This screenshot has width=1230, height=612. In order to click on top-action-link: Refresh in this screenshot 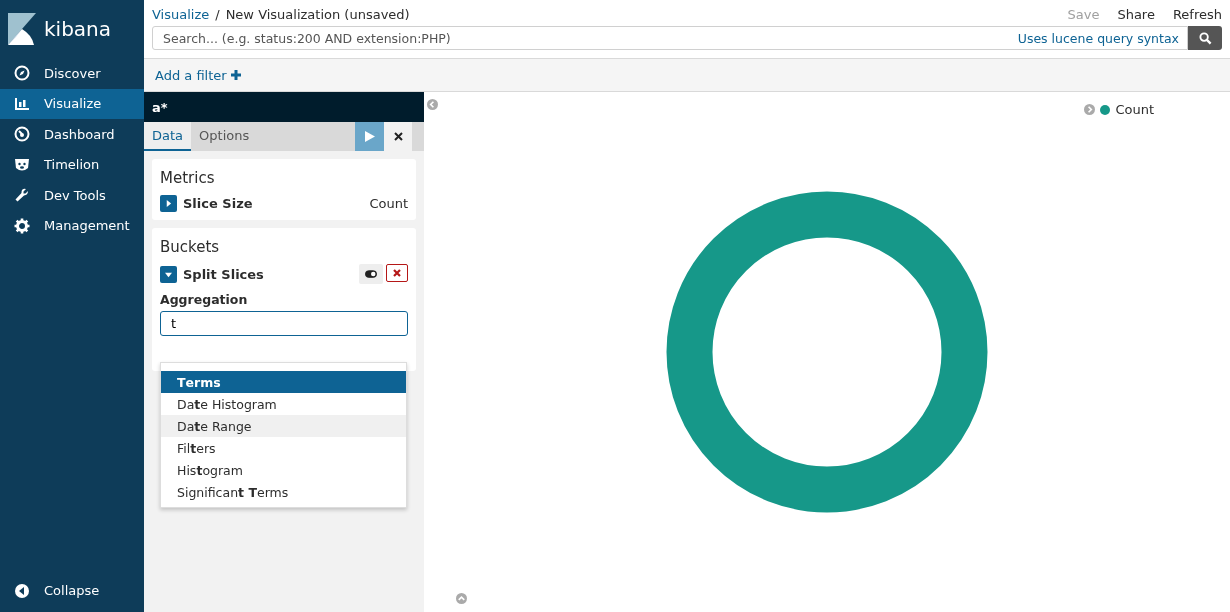, I will do `click(1197, 14)`.